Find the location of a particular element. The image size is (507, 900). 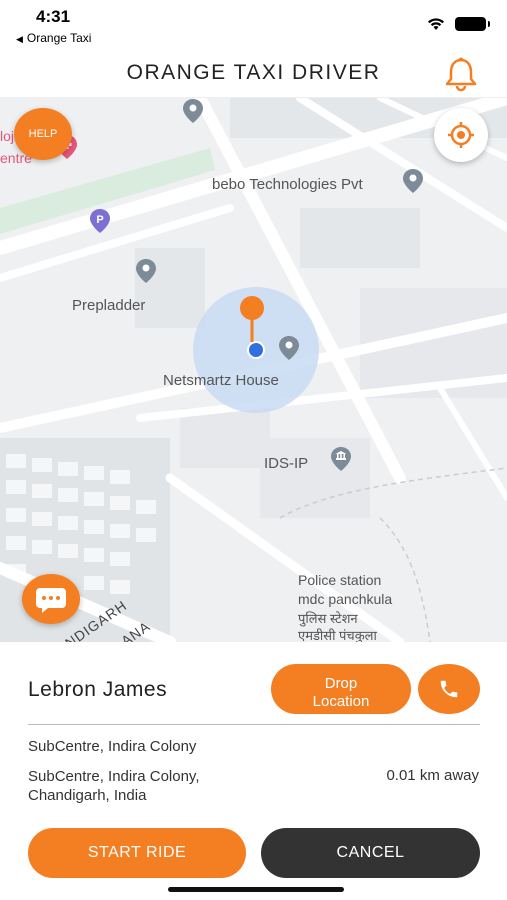

target-icon is located at coordinates (461, 135).